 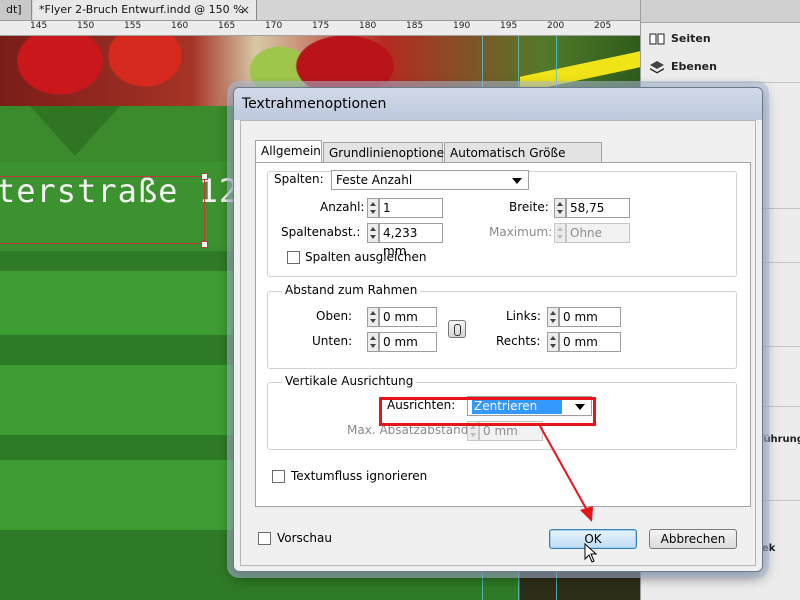 I want to click on ruler-number: 145, so click(x=39, y=26).